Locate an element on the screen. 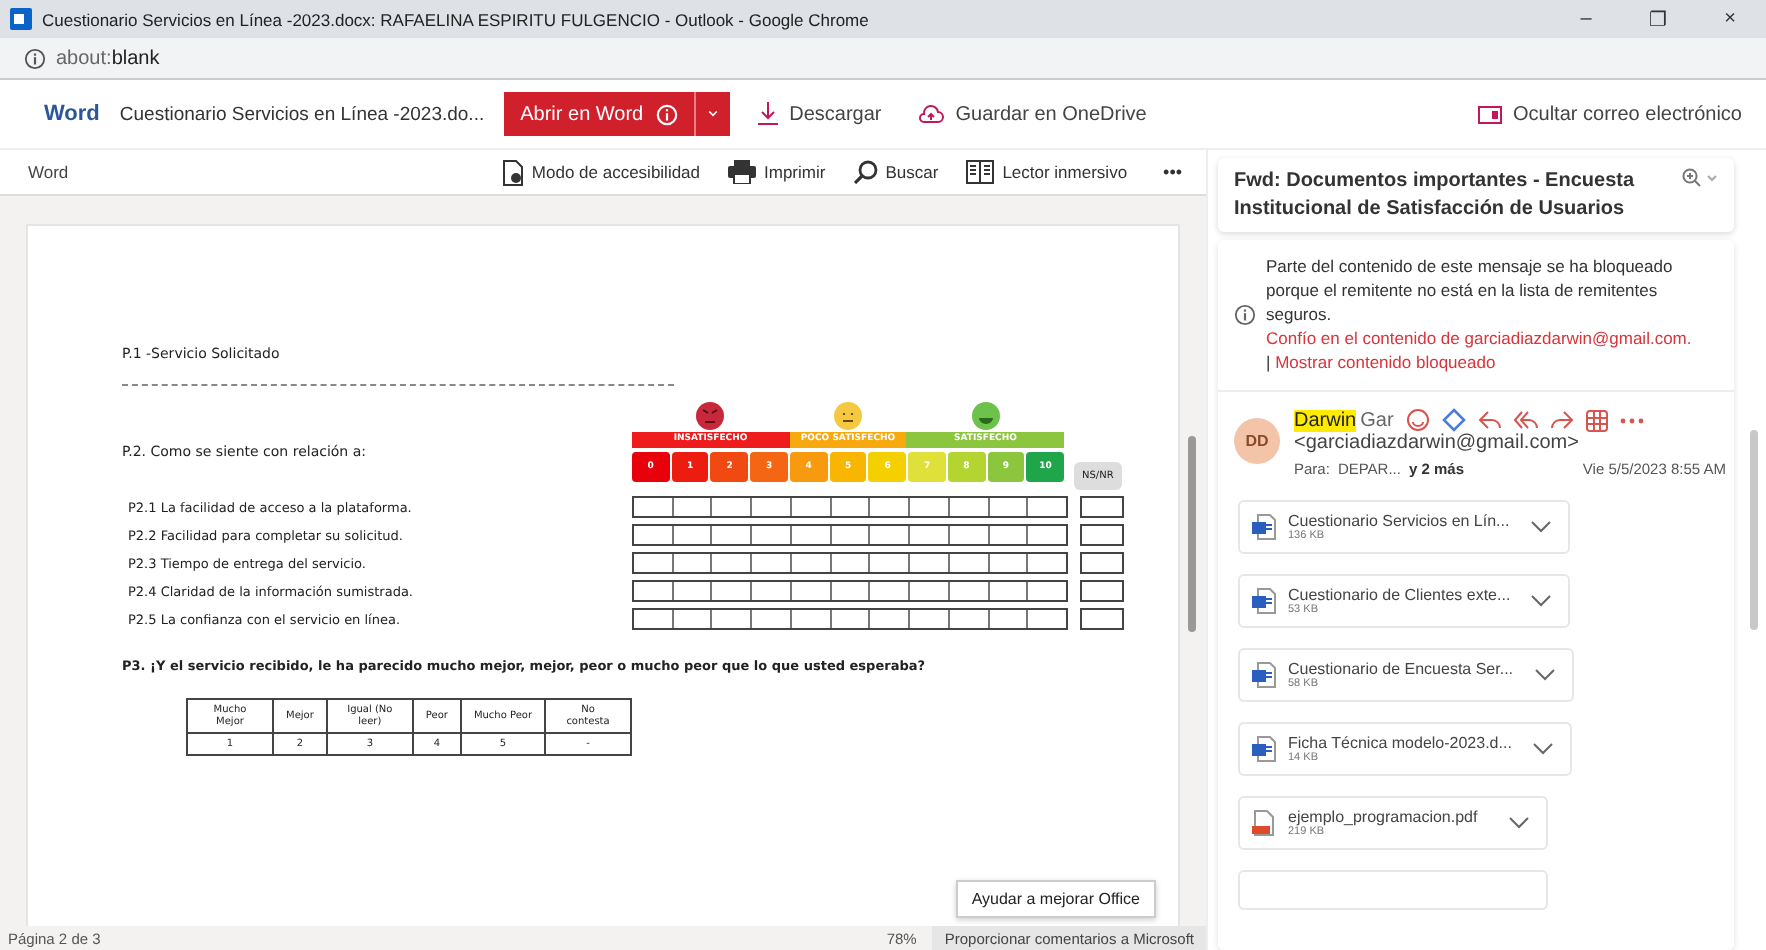  angry-emoji-icon is located at coordinates (710, 416).